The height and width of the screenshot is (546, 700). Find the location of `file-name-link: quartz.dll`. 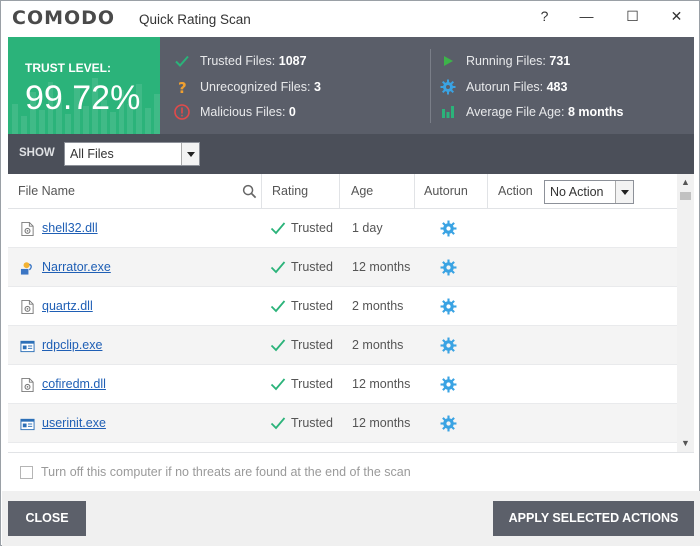

file-name-link: quartz.dll is located at coordinates (67, 306).